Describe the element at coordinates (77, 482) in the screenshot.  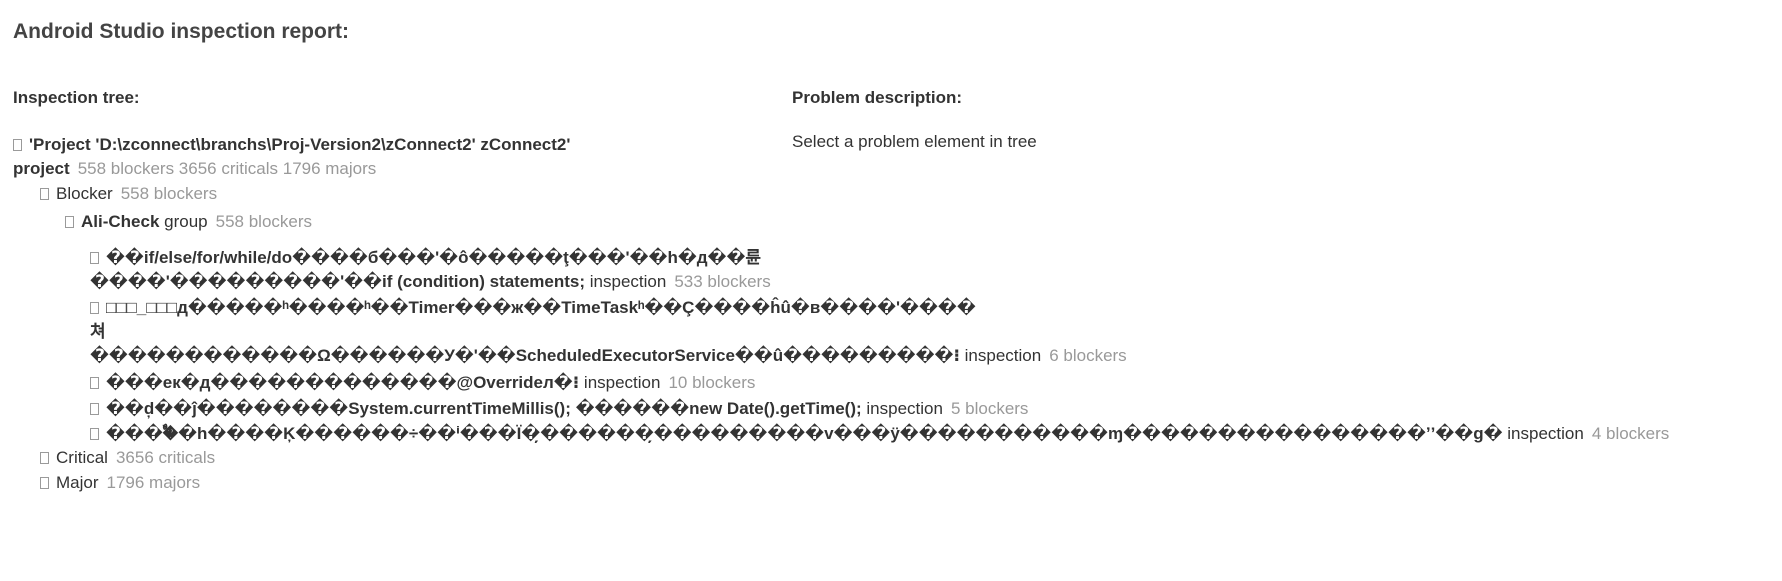
I see `major-label: Major` at that location.